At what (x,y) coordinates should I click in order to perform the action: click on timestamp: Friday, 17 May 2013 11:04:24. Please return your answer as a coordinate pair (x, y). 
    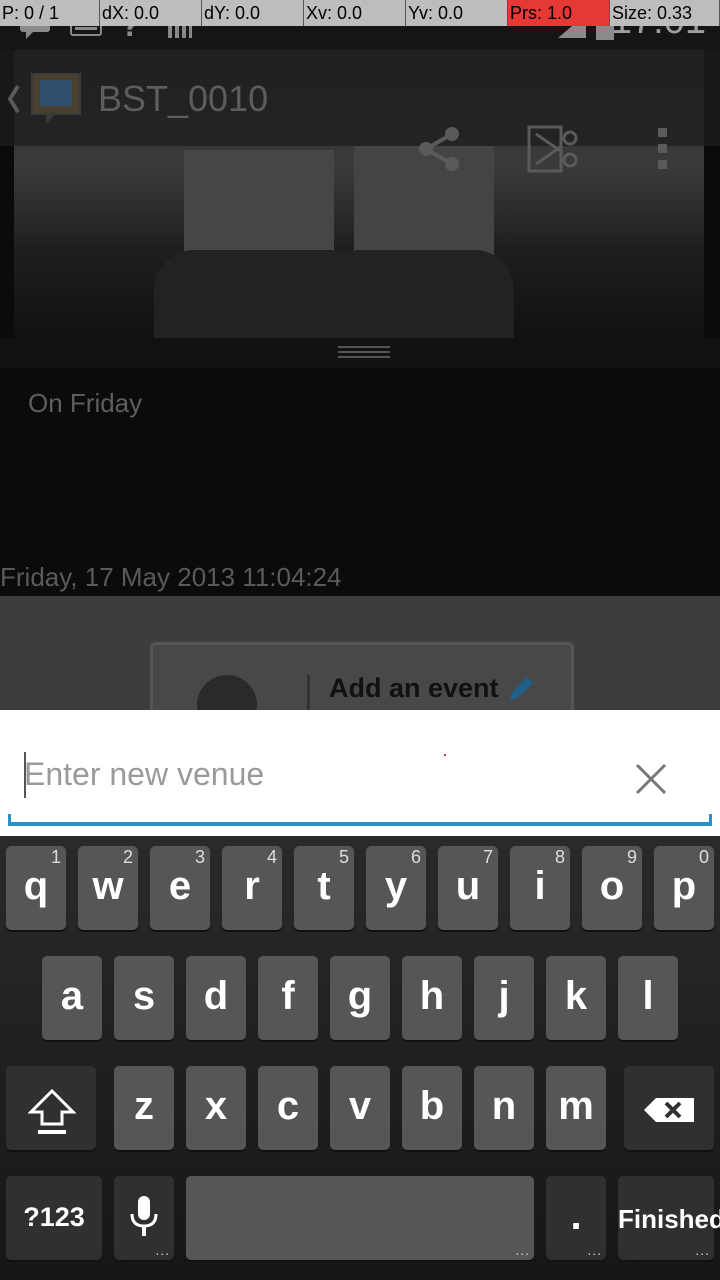
    Looking at the image, I should click on (171, 577).